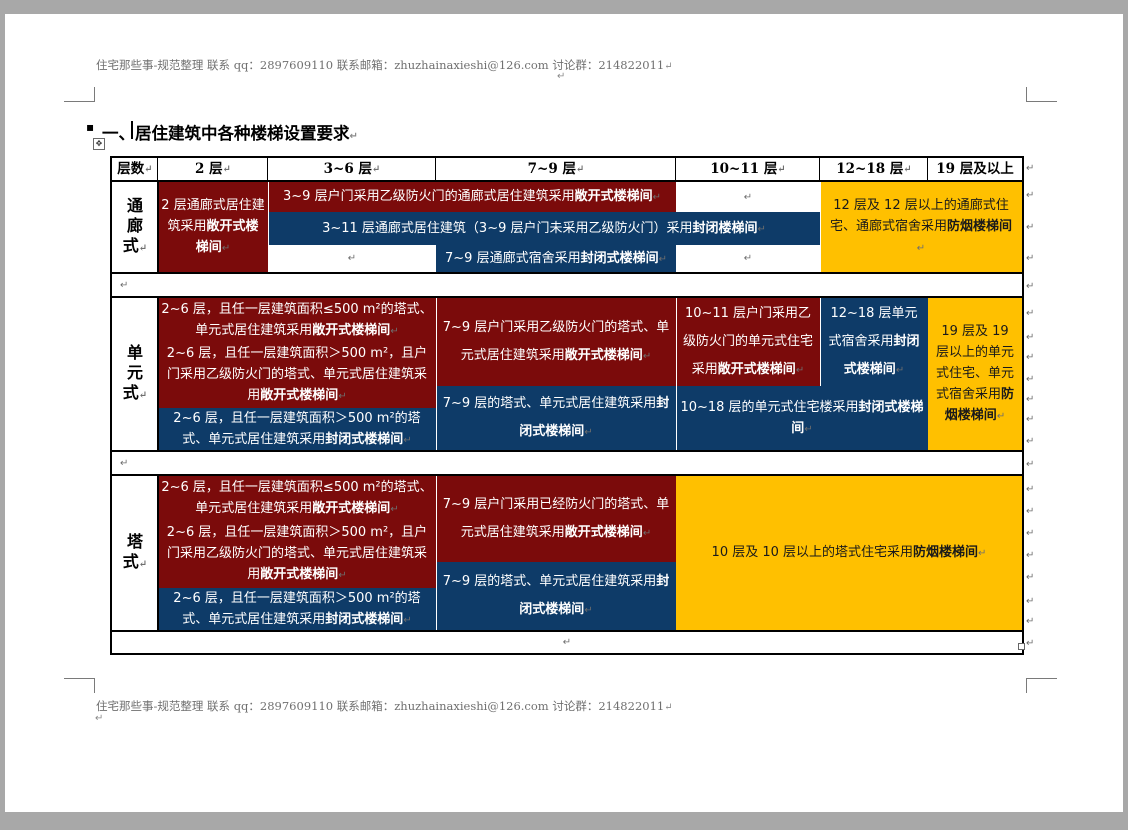 This screenshot has width=1128, height=830. What do you see at coordinates (132, 130) in the screenshot?
I see `text-cursor` at bounding box center [132, 130].